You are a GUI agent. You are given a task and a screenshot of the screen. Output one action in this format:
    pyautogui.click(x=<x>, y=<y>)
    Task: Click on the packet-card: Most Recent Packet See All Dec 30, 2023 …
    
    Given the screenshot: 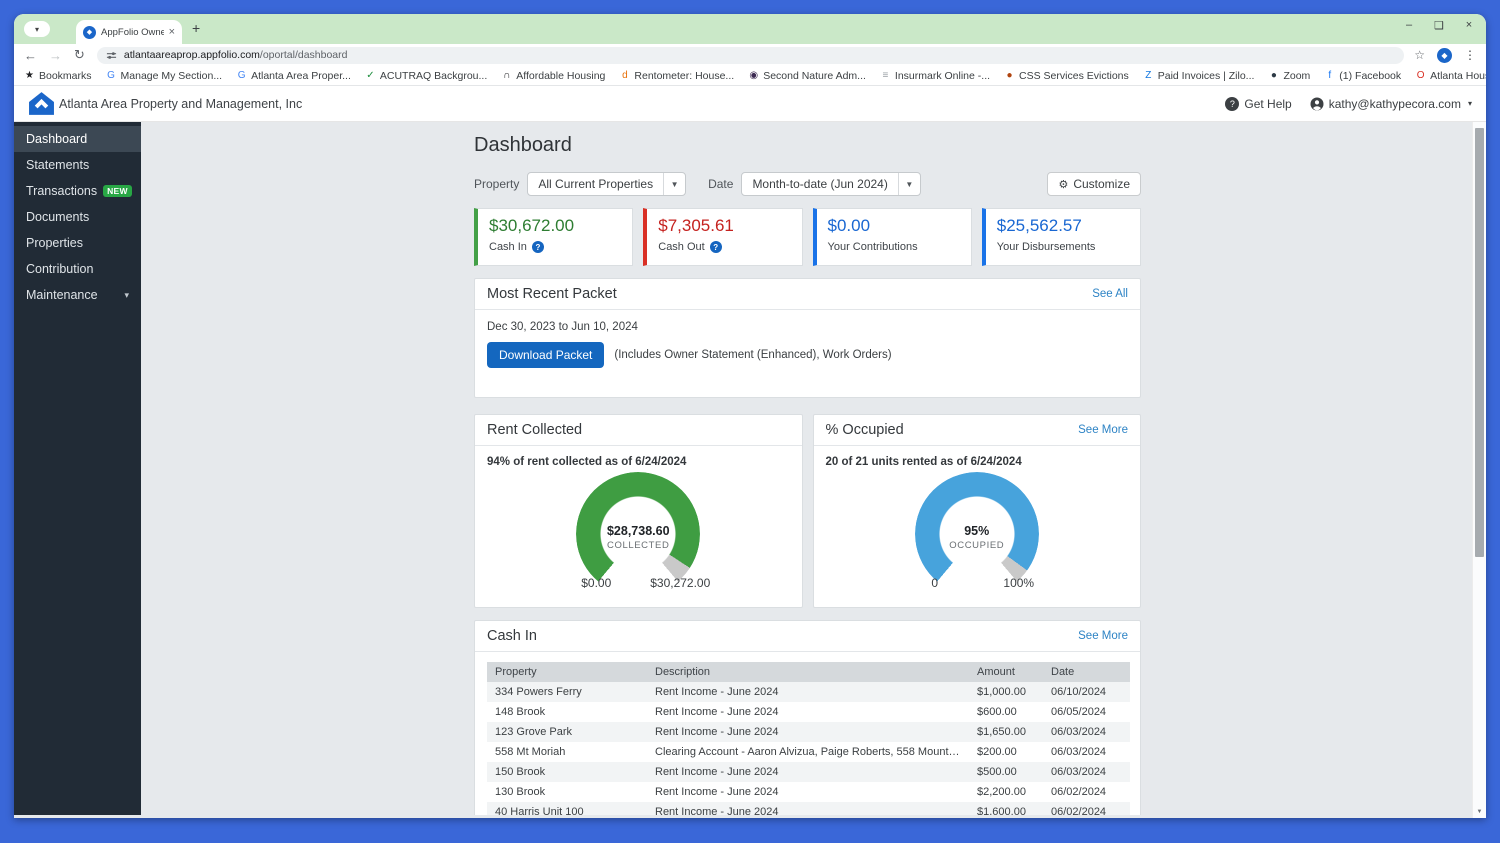 What is the action you would take?
    pyautogui.click(x=807, y=338)
    